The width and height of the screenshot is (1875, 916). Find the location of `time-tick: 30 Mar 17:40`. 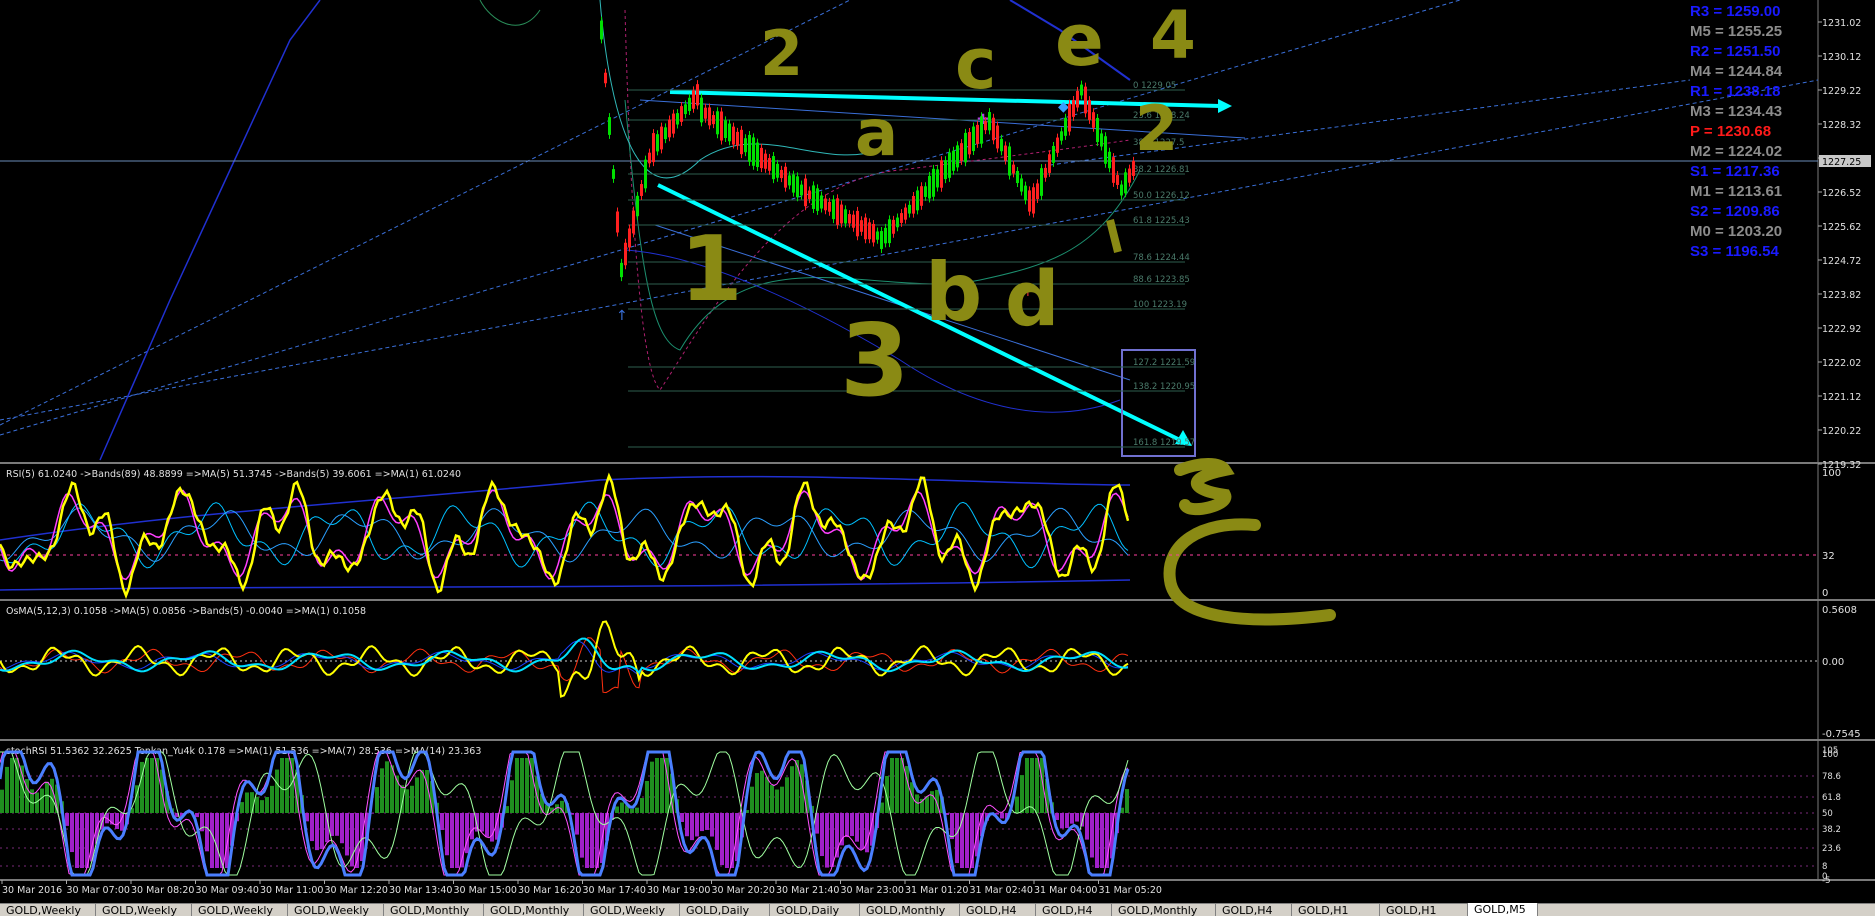

time-tick: 30 Mar 17:40 is located at coordinates (614, 890).